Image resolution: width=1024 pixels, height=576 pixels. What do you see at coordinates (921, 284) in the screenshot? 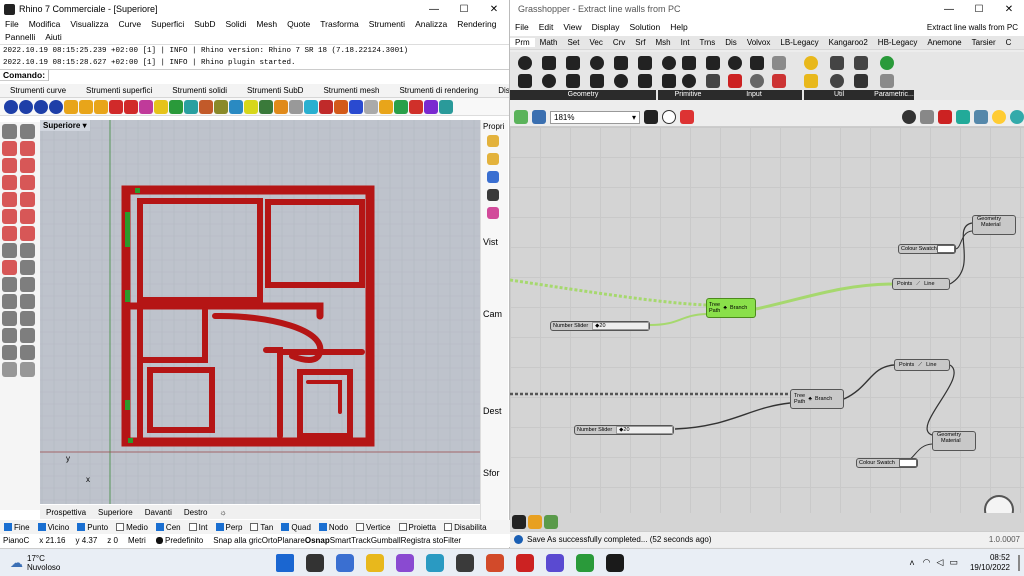
I see `gh-line-node-1: Points ⟋ Line` at bounding box center [921, 284].